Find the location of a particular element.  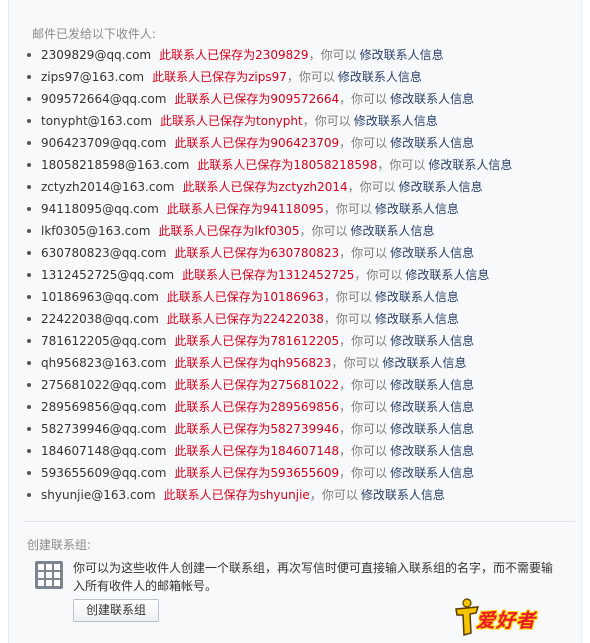

saved-notice: 此联系人已保存为289569856 is located at coordinates (257, 407).